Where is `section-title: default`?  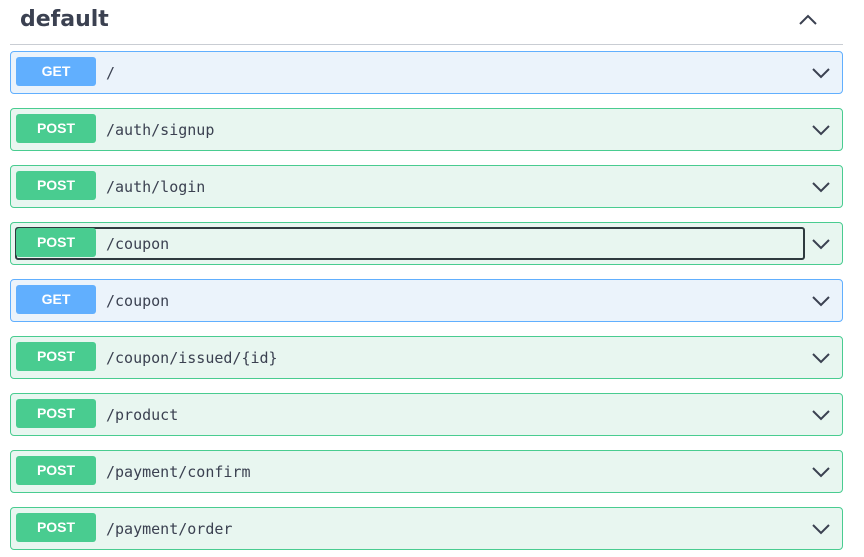 section-title: default is located at coordinates (64, 19).